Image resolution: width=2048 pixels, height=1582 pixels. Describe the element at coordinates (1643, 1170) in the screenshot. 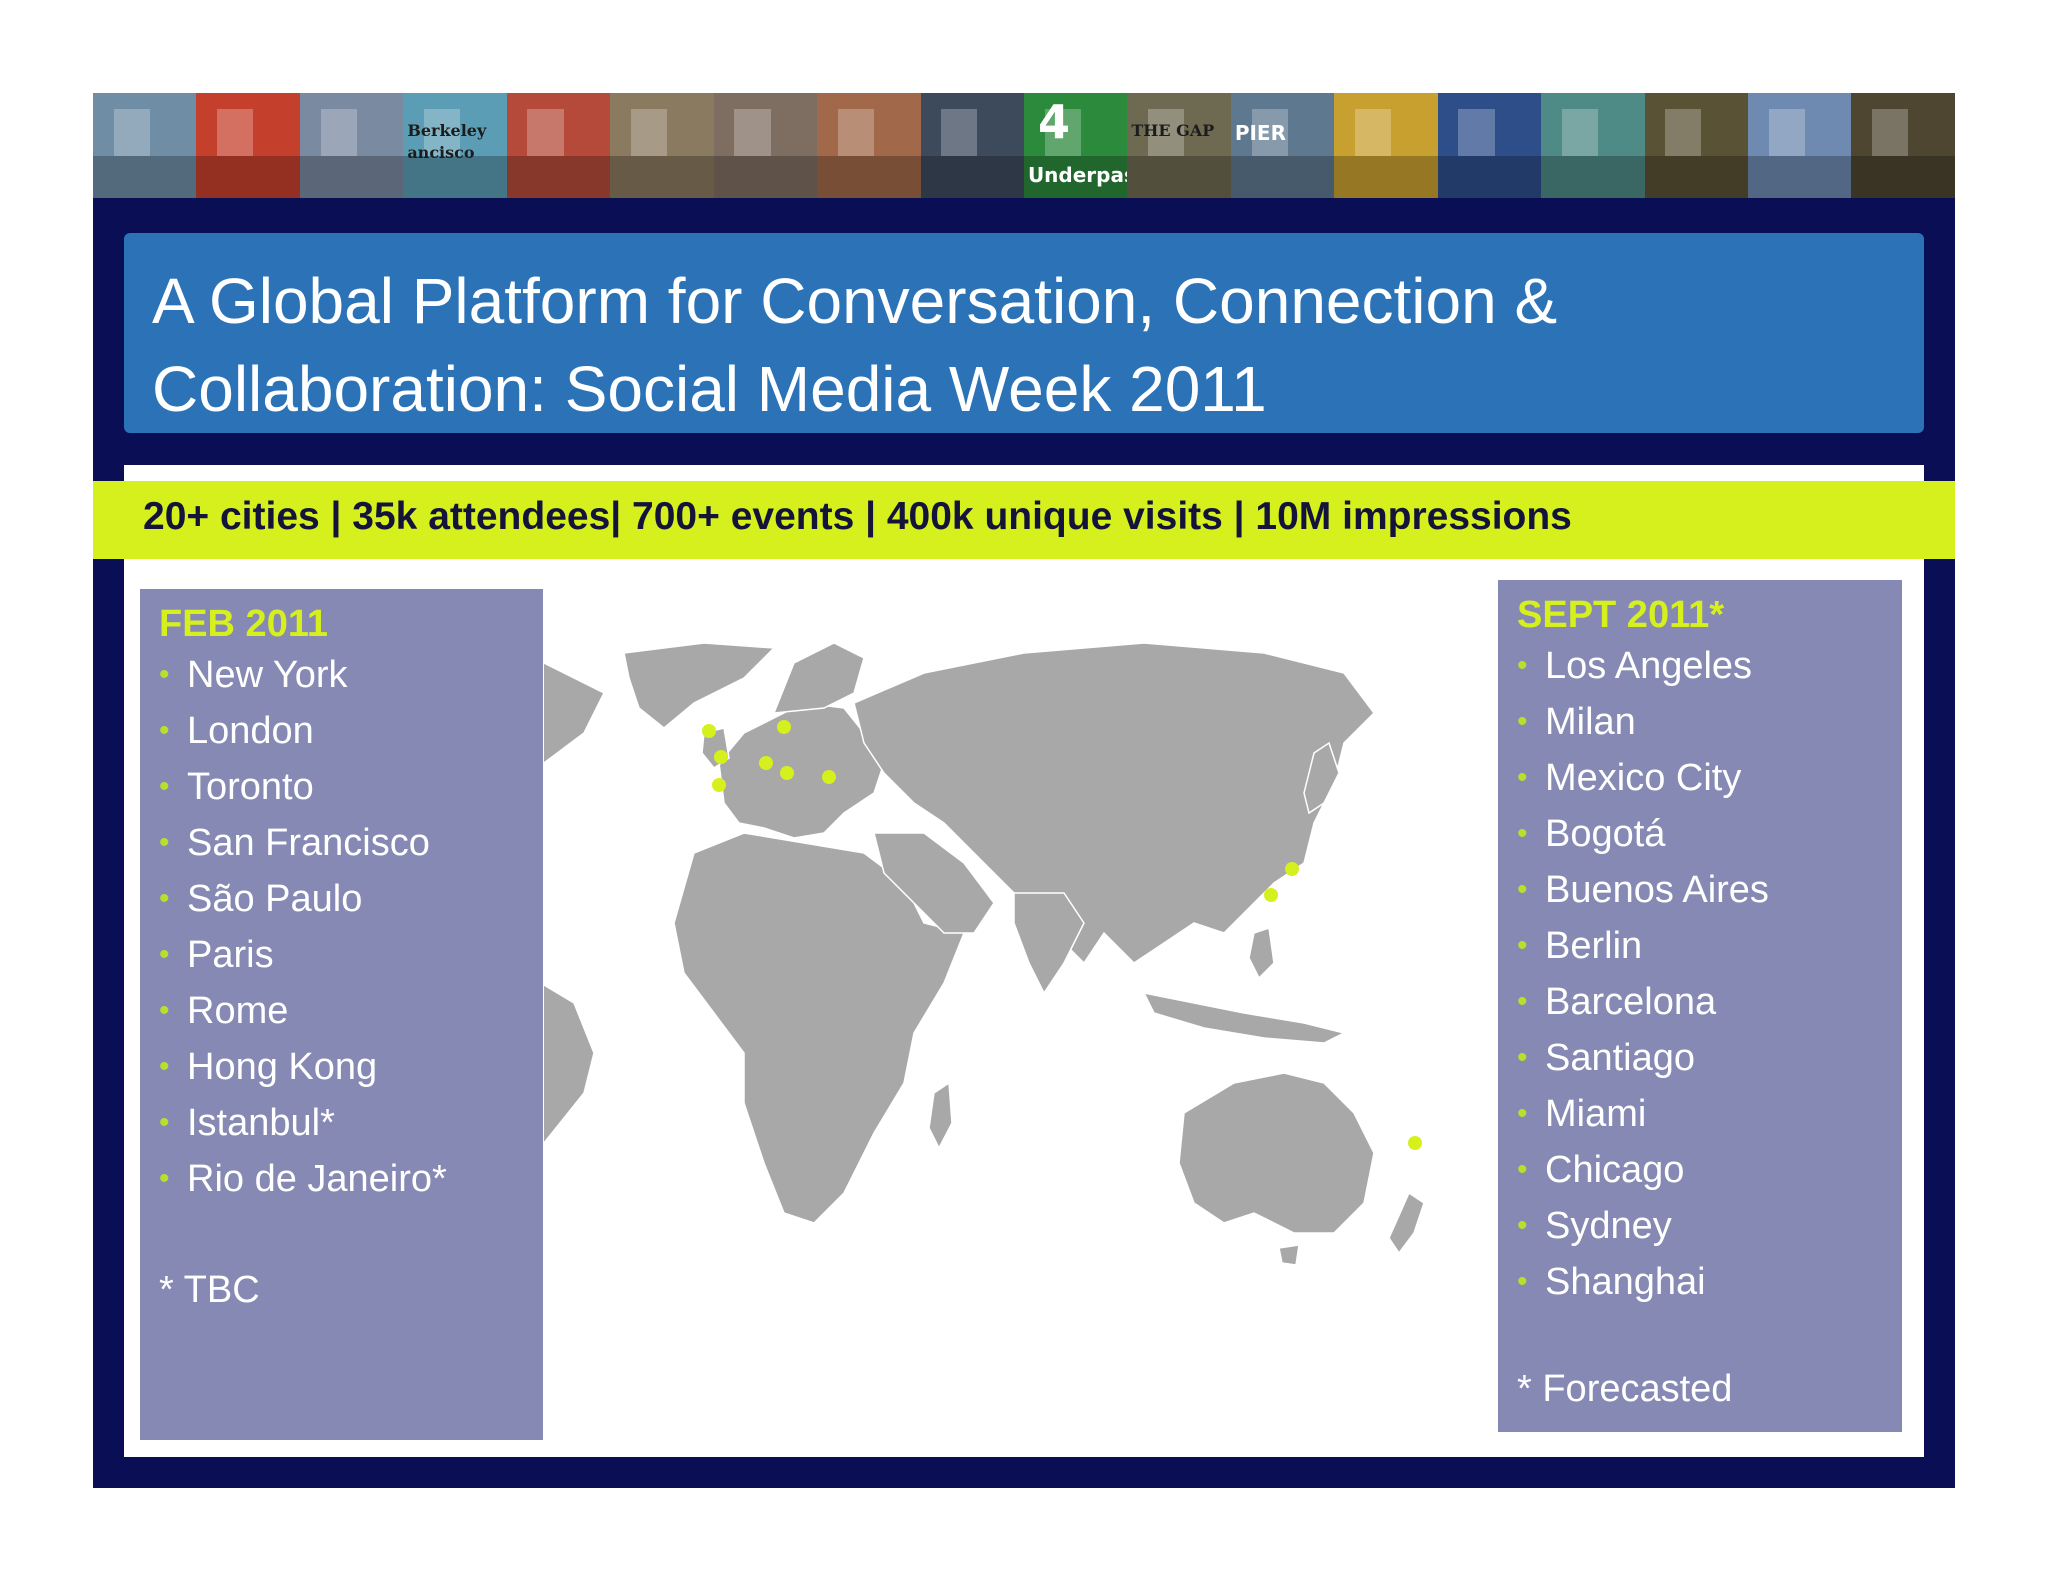

I see `sept-city-item: • Chicago` at that location.